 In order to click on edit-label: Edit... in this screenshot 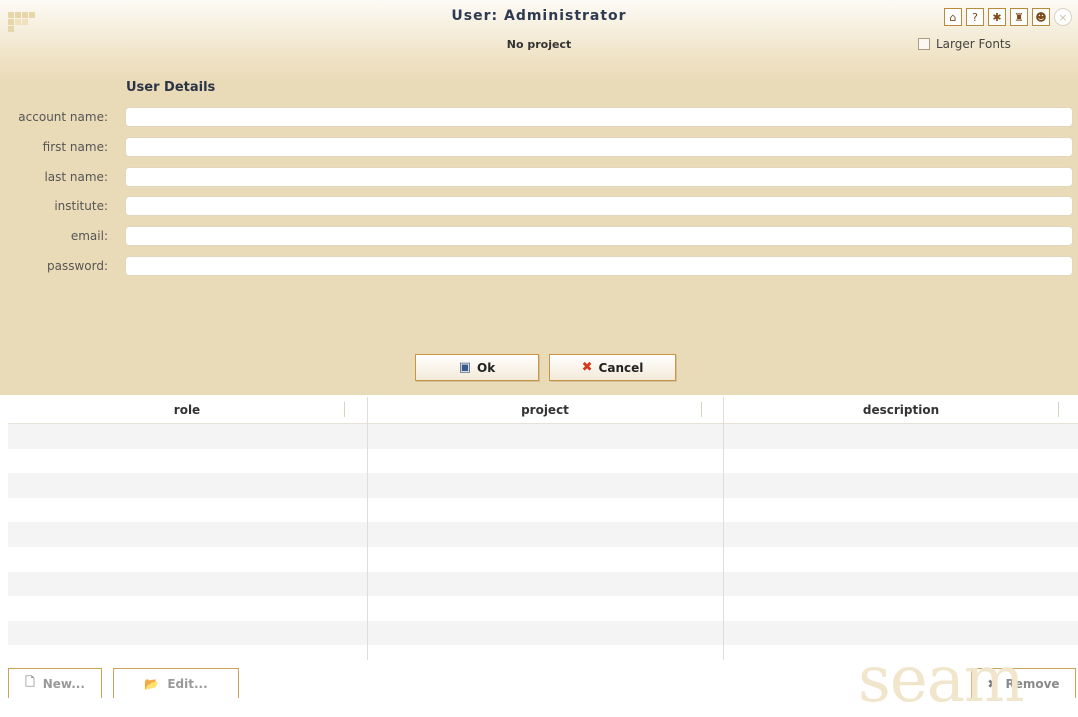, I will do `click(187, 683)`.